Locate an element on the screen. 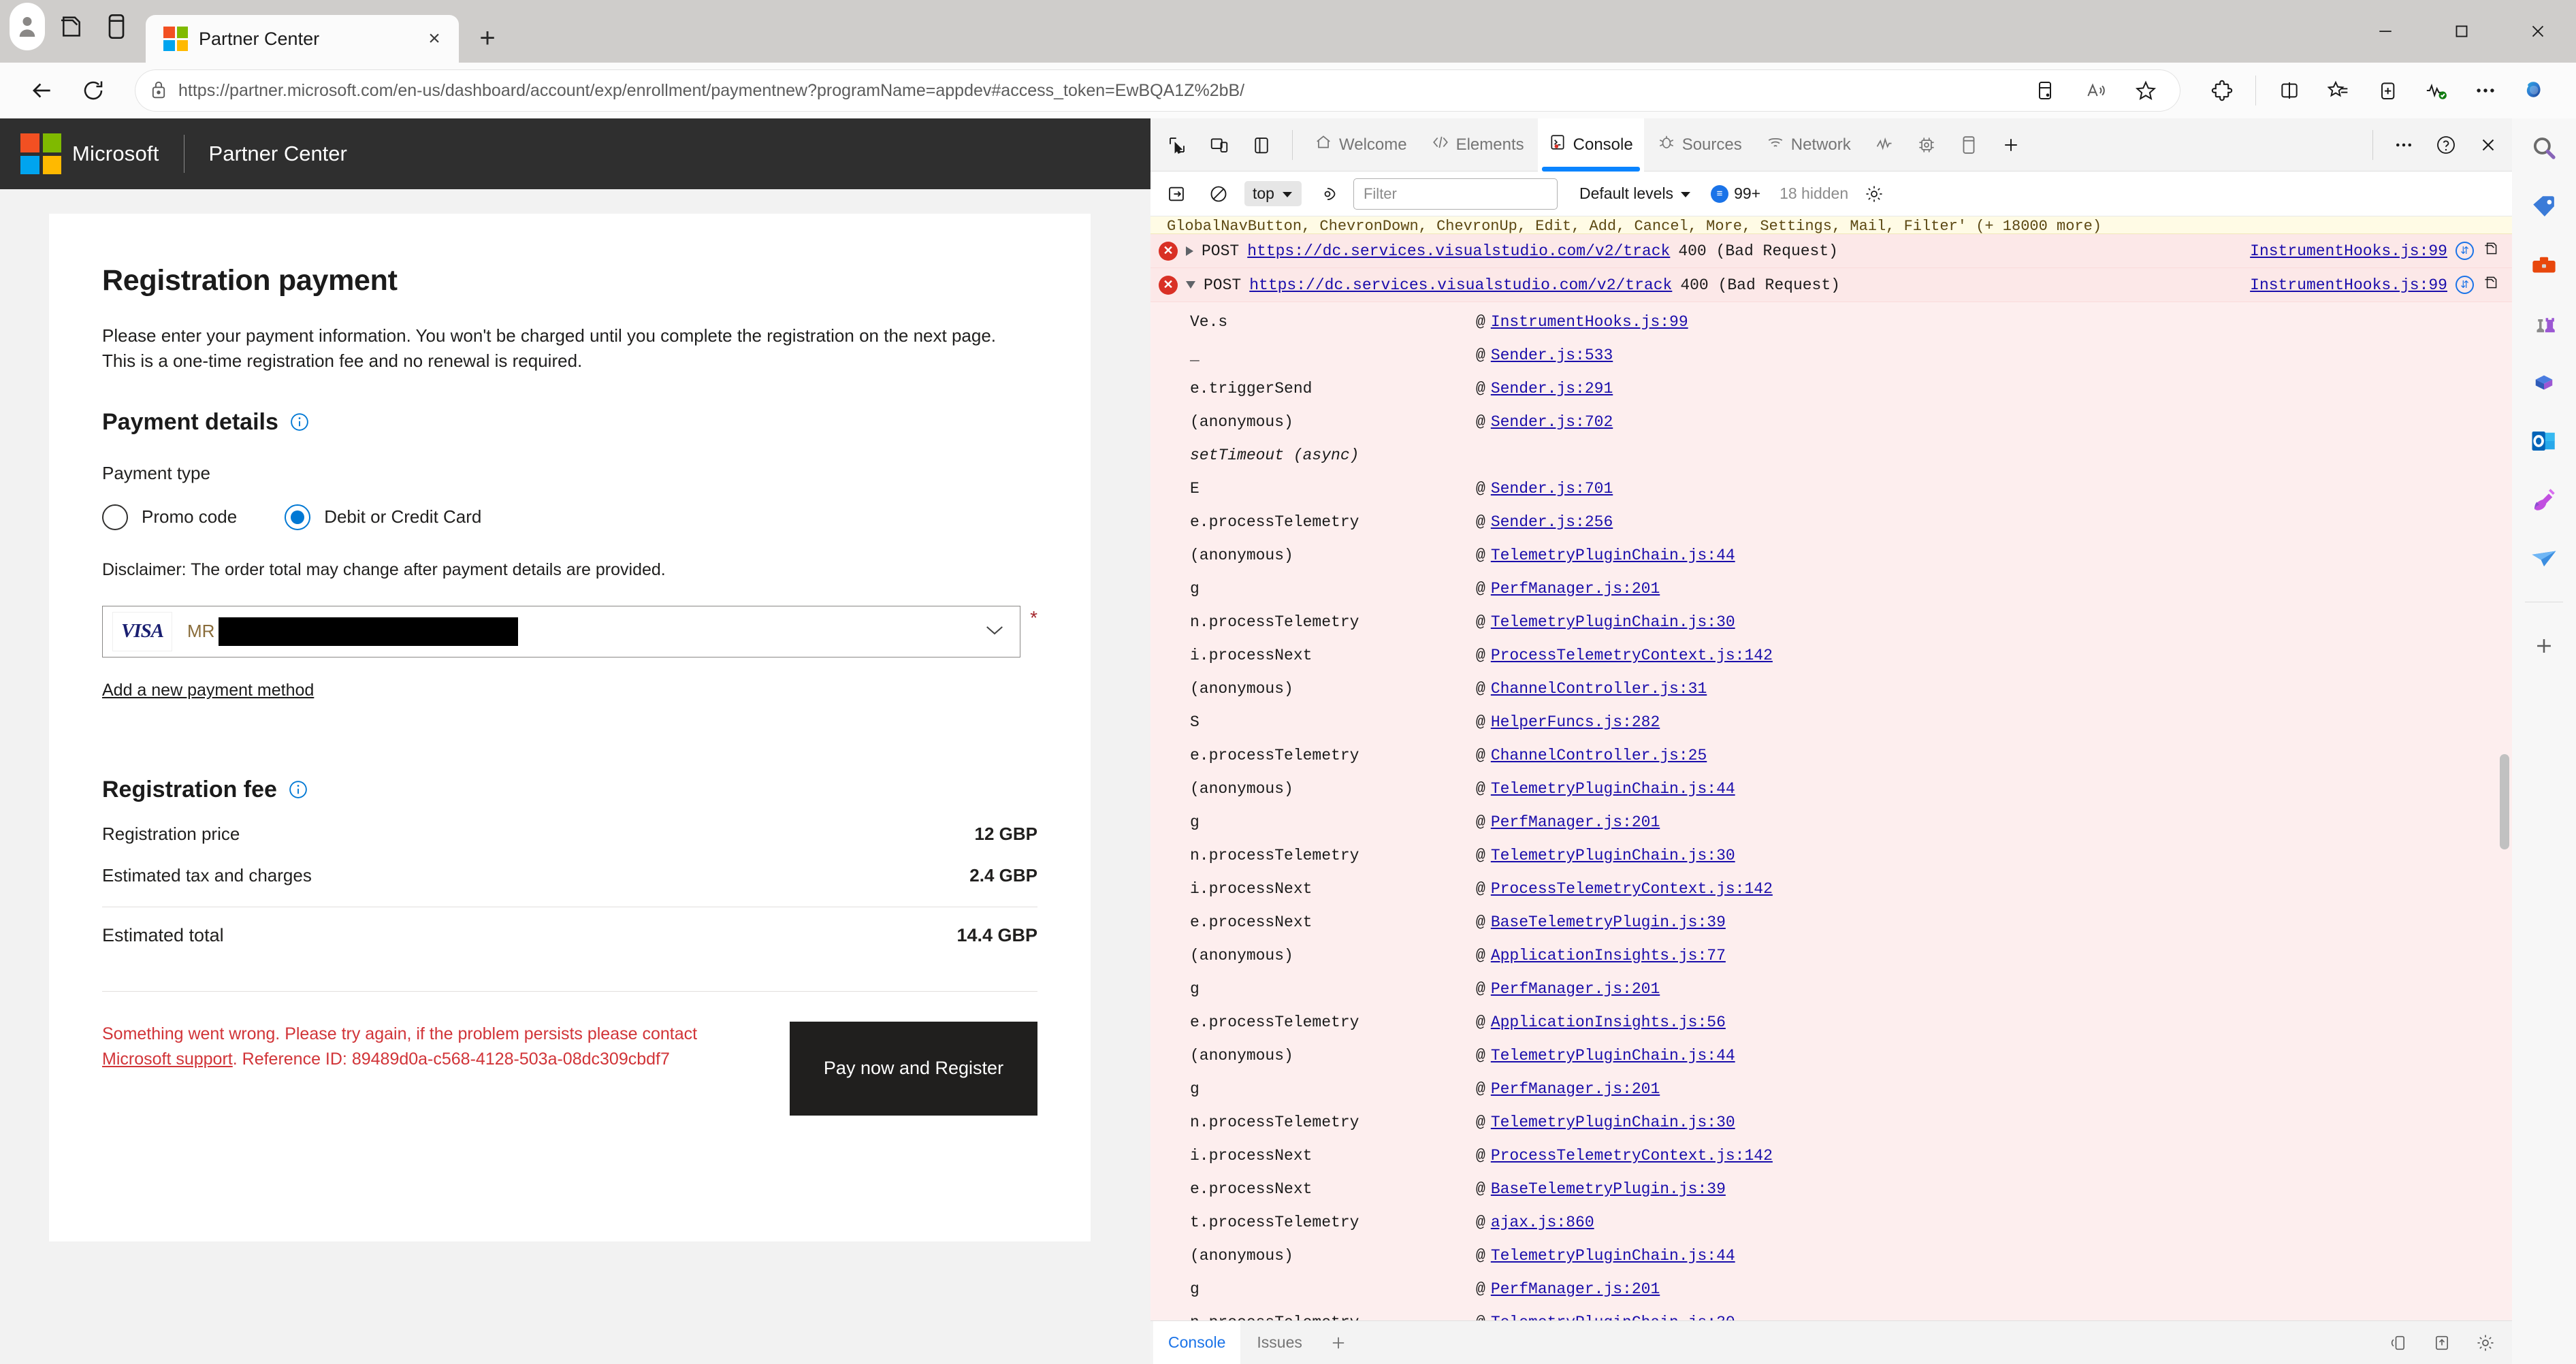 Image resolution: width=2576 pixels, height=1364 pixels. inspect-element-icon is located at coordinates (1177, 145).